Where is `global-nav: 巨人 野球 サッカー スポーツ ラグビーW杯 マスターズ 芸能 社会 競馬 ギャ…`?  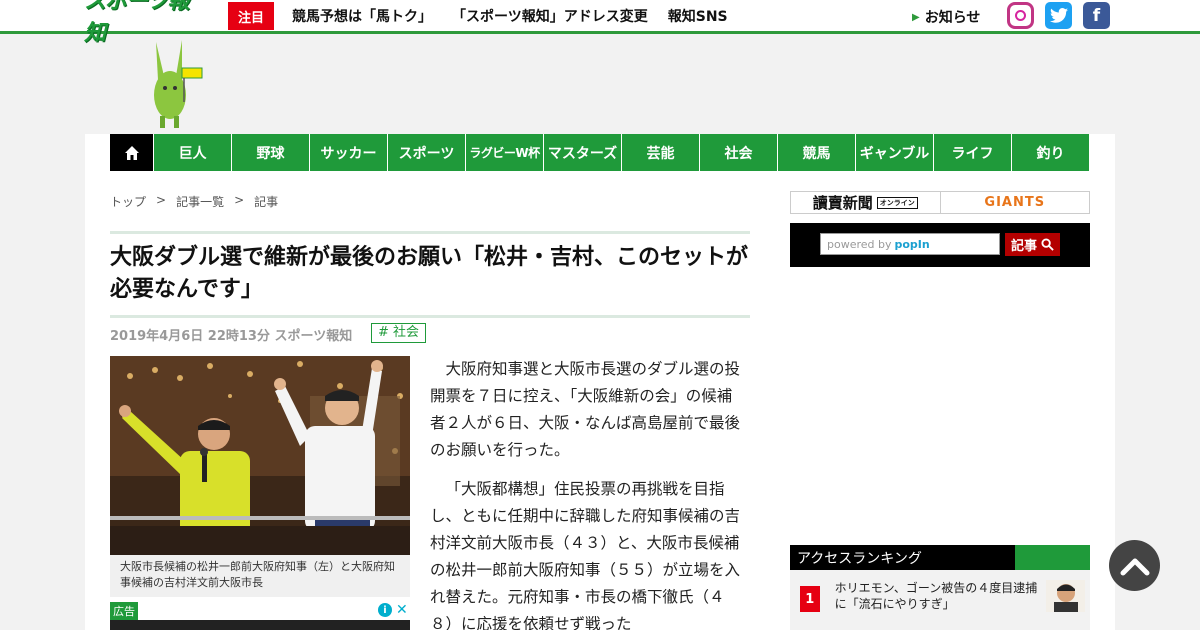 global-nav: 巨人 野球 サッカー スポーツ ラグビーW杯 マスターズ 芸能 社会 競馬 ギャ… is located at coordinates (599, 152).